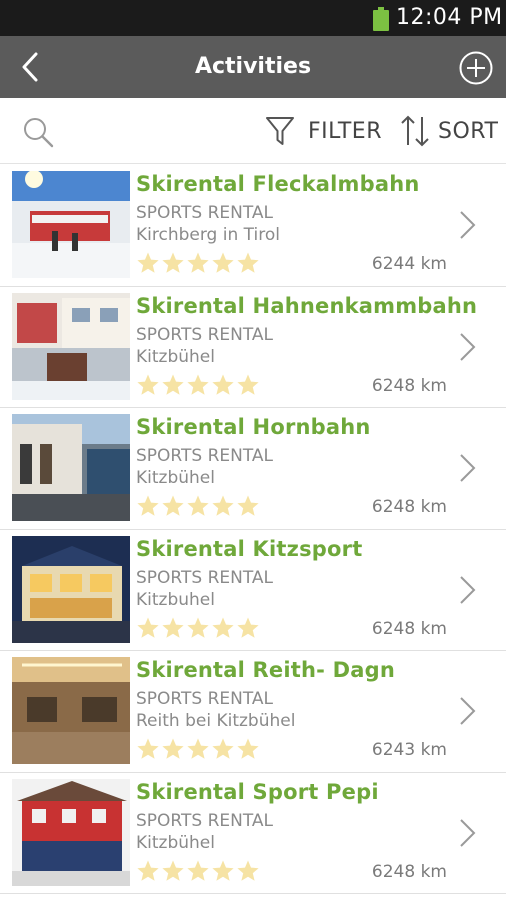  I want to click on filter-icon, so click(280, 131).